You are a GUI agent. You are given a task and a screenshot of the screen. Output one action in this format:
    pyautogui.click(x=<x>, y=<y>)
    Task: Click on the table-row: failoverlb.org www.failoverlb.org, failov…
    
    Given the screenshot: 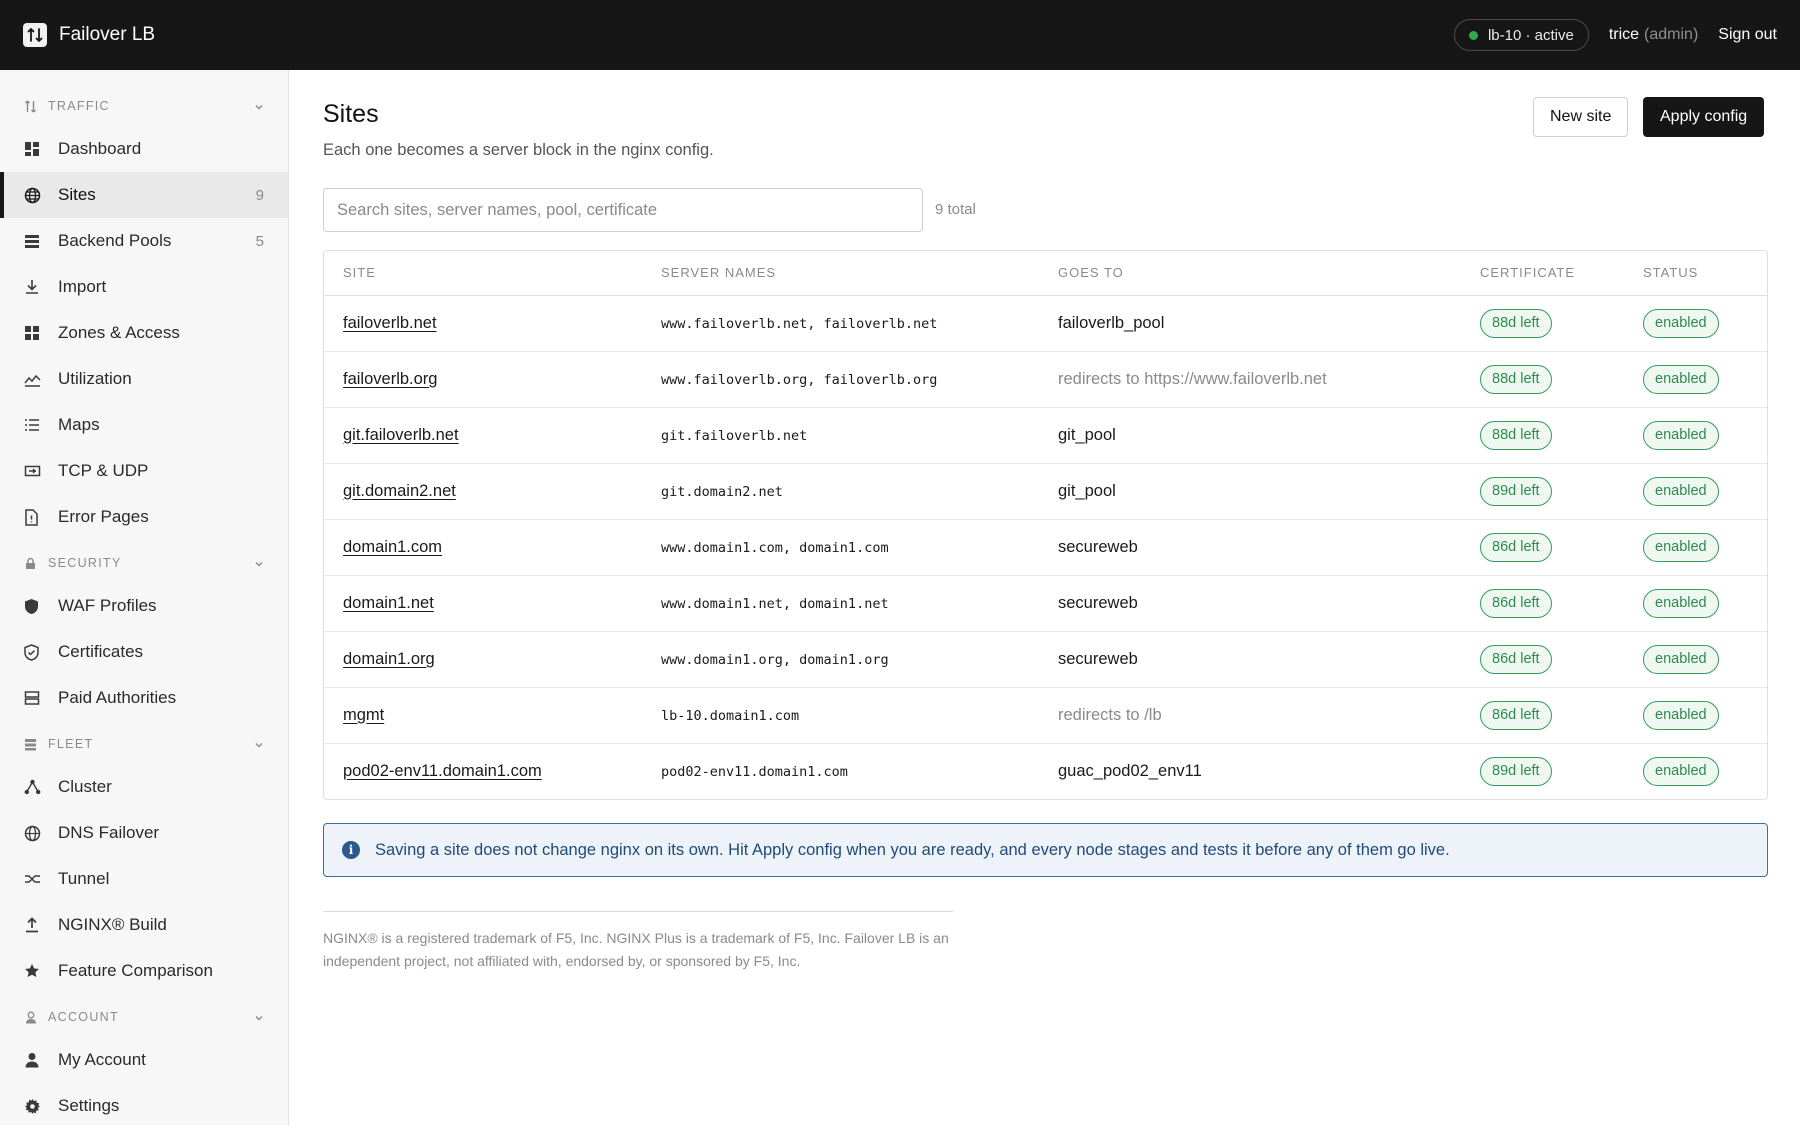 What is the action you would take?
    pyautogui.click(x=1045, y=379)
    